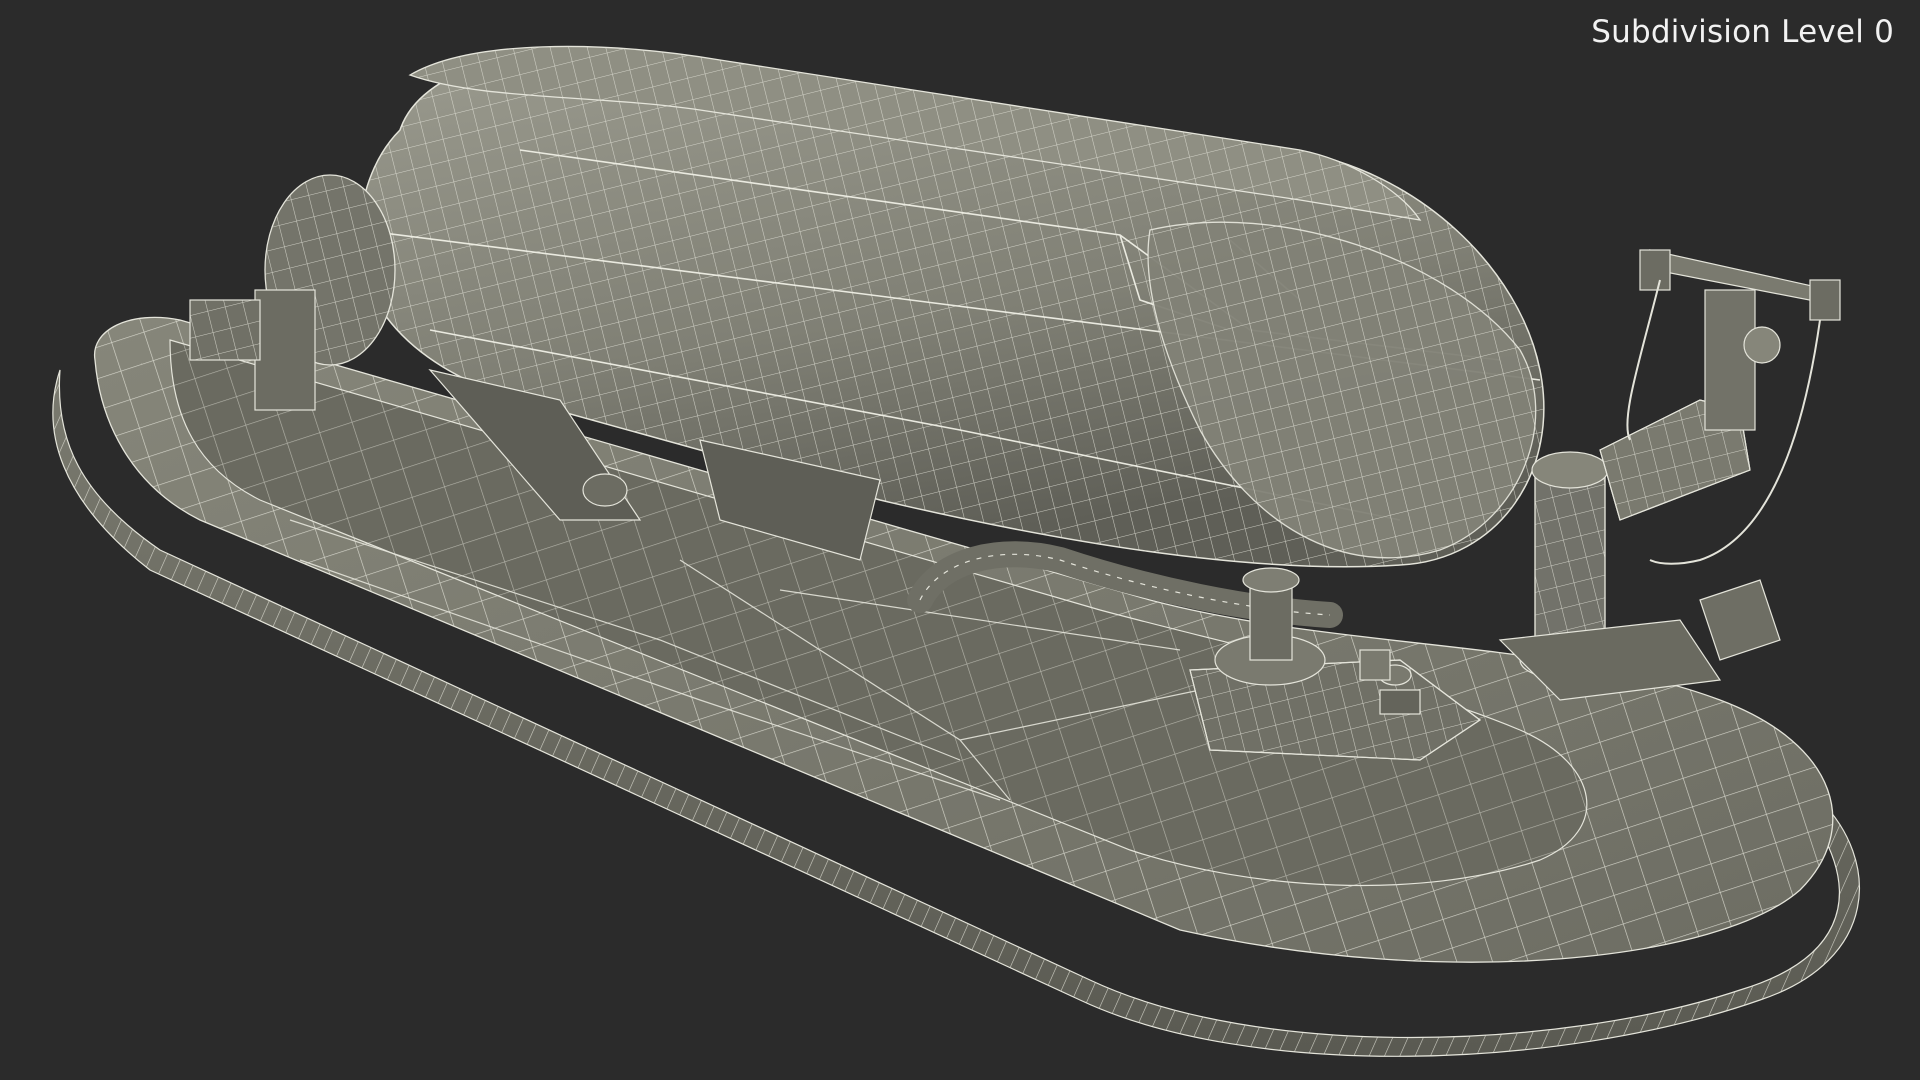 The width and height of the screenshot is (1920, 1080). Describe the element at coordinates (1742, 32) in the screenshot. I see `subdivision-level-label: Subdivision Level 0` at that location.